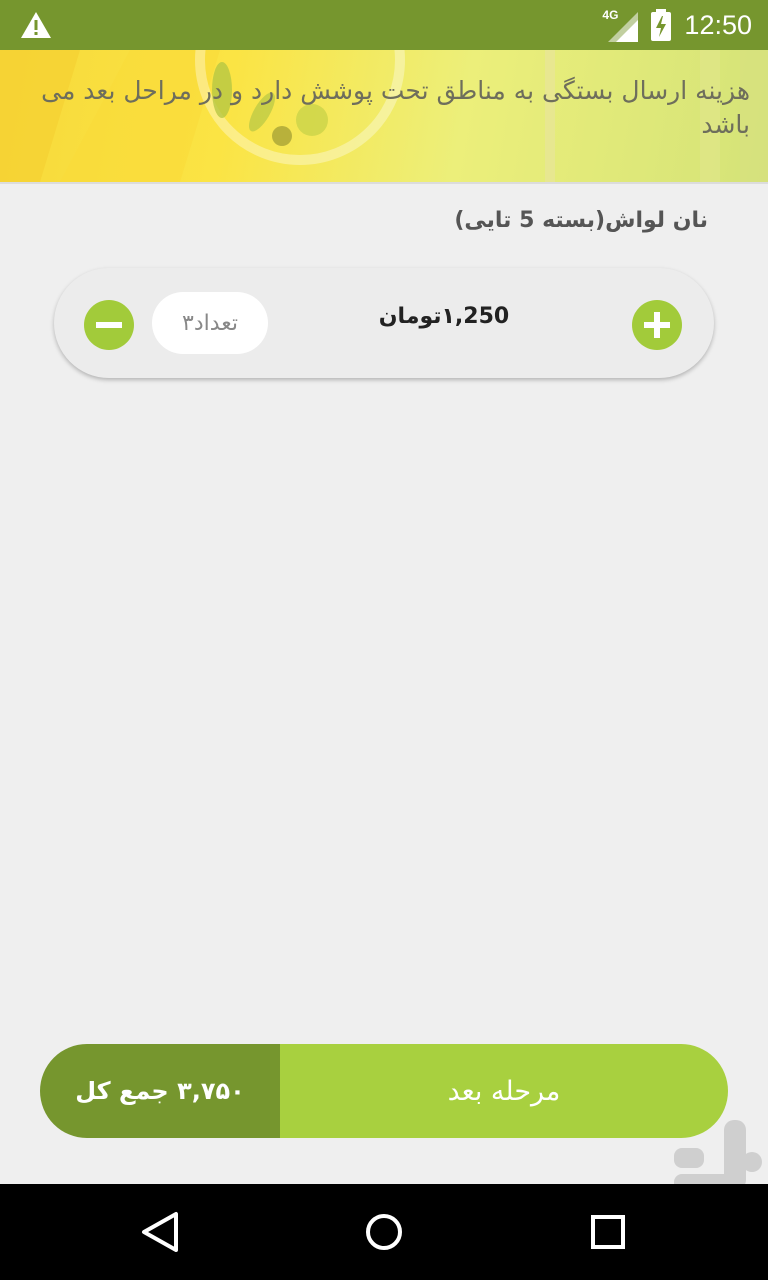 The image size is (768, 1280). What do you see at coordinates (160, 1232) in the screenshot?
I see `back-icon` at bounding box center [160, 1232].